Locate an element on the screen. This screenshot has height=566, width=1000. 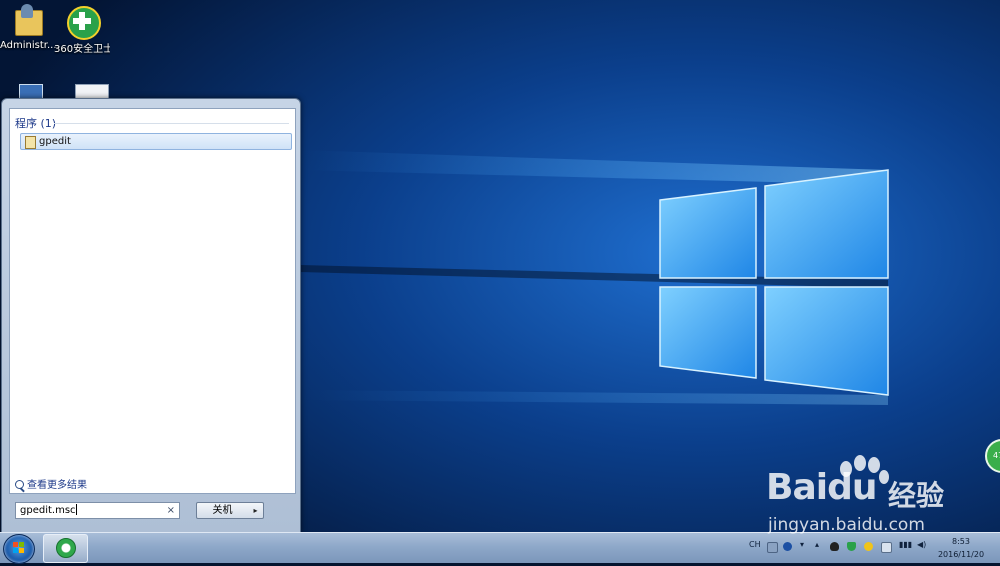
desktop-icon-360: 360安全卫士 is located at coordinates (82, 29).